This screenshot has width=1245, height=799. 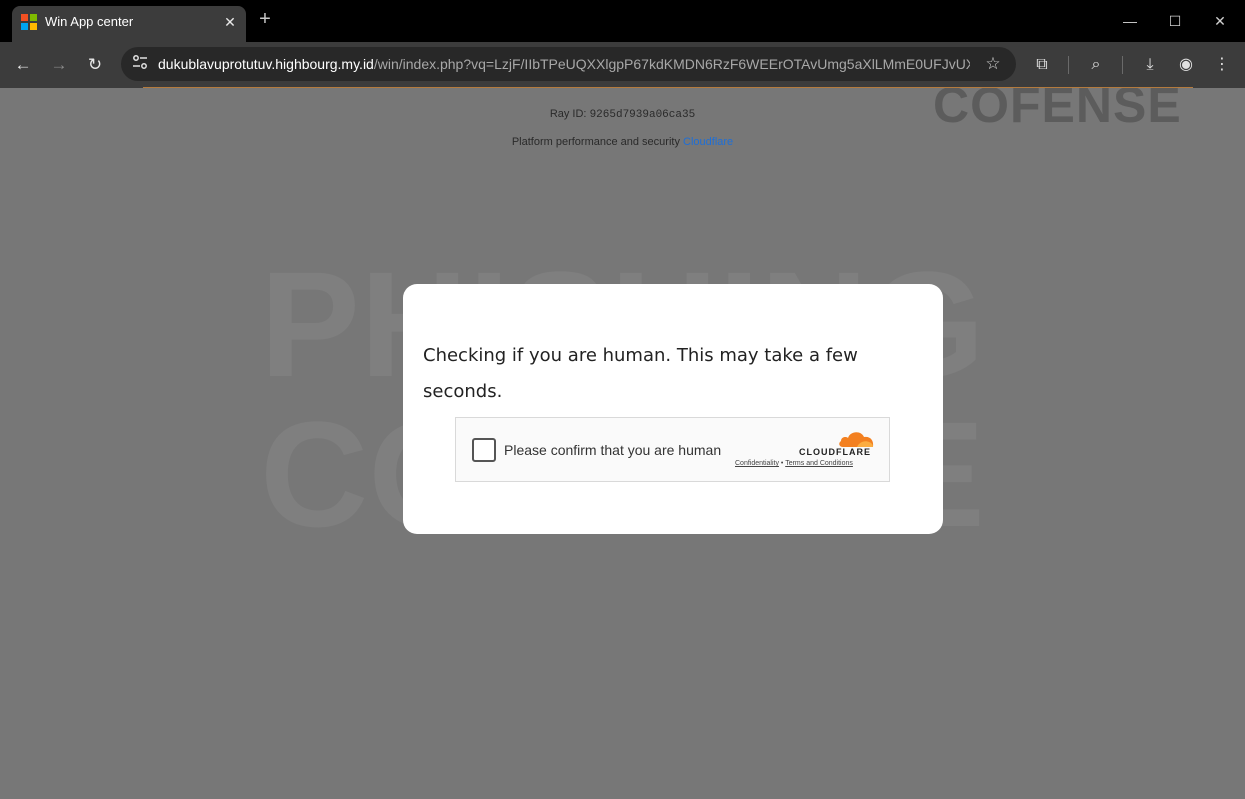 I want to click on browser-tab-active: Win App center ✕, so click(x=129, y=24).